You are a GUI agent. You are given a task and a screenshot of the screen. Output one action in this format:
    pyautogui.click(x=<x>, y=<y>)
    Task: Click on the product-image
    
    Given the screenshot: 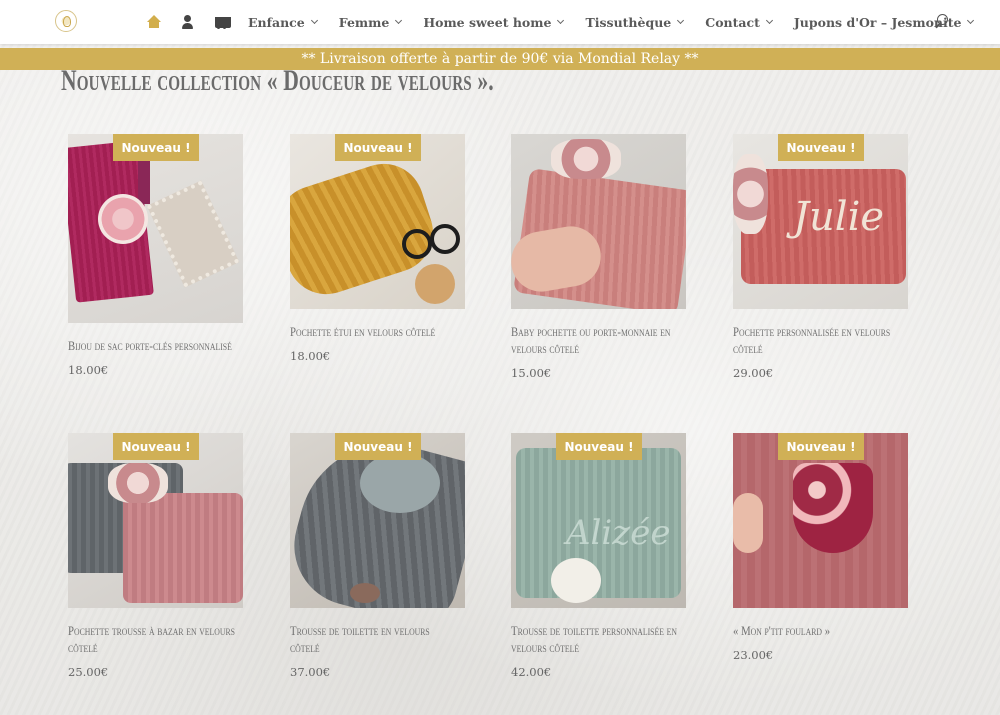 What is the action you would take?
    pyautogui.click(x=598, y=221)
    